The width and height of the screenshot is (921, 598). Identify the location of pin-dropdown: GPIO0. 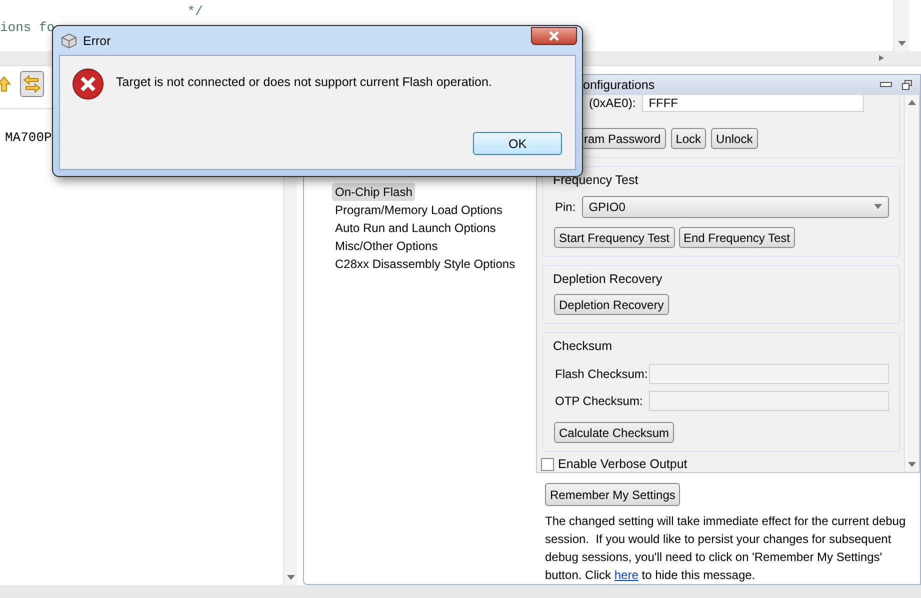
(735, 207).